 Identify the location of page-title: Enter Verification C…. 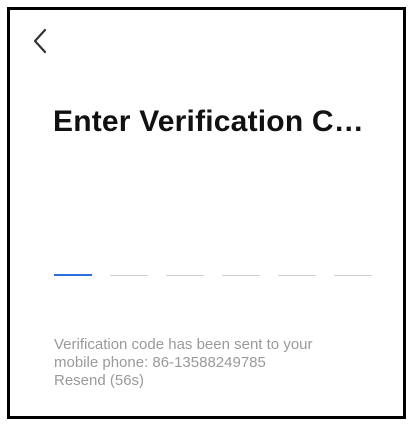
(208, 121).